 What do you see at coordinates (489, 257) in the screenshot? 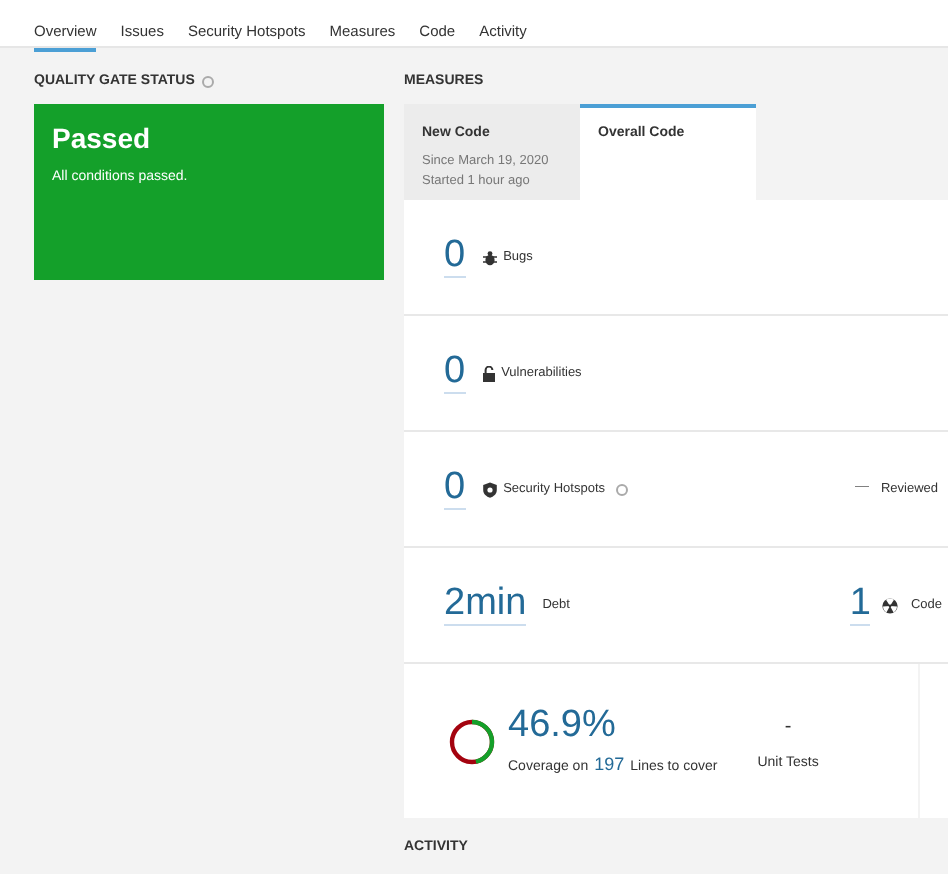
I see `bug-icon` at bounding box center [489, 257].